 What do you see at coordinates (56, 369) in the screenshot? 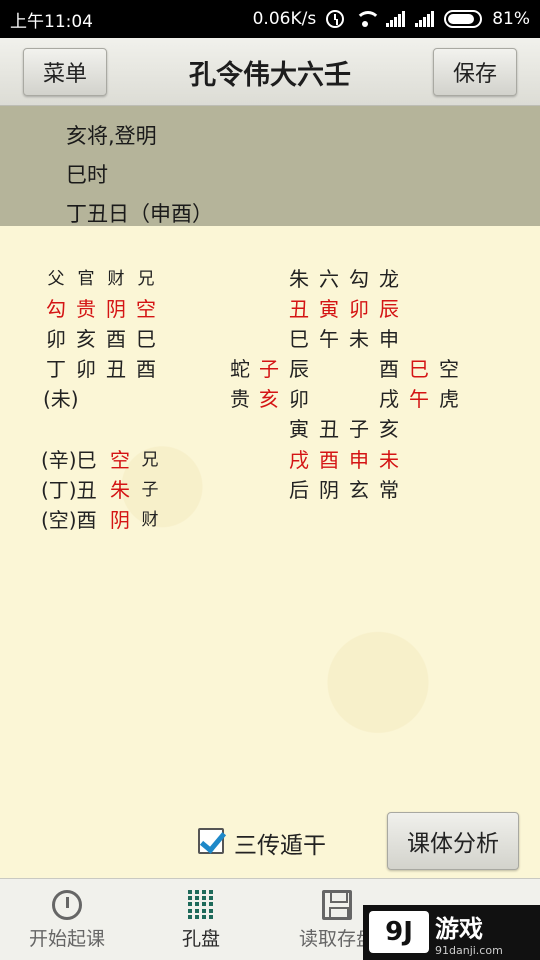
I see `lesson-lower: 丁` at bounding box center [56, 369].